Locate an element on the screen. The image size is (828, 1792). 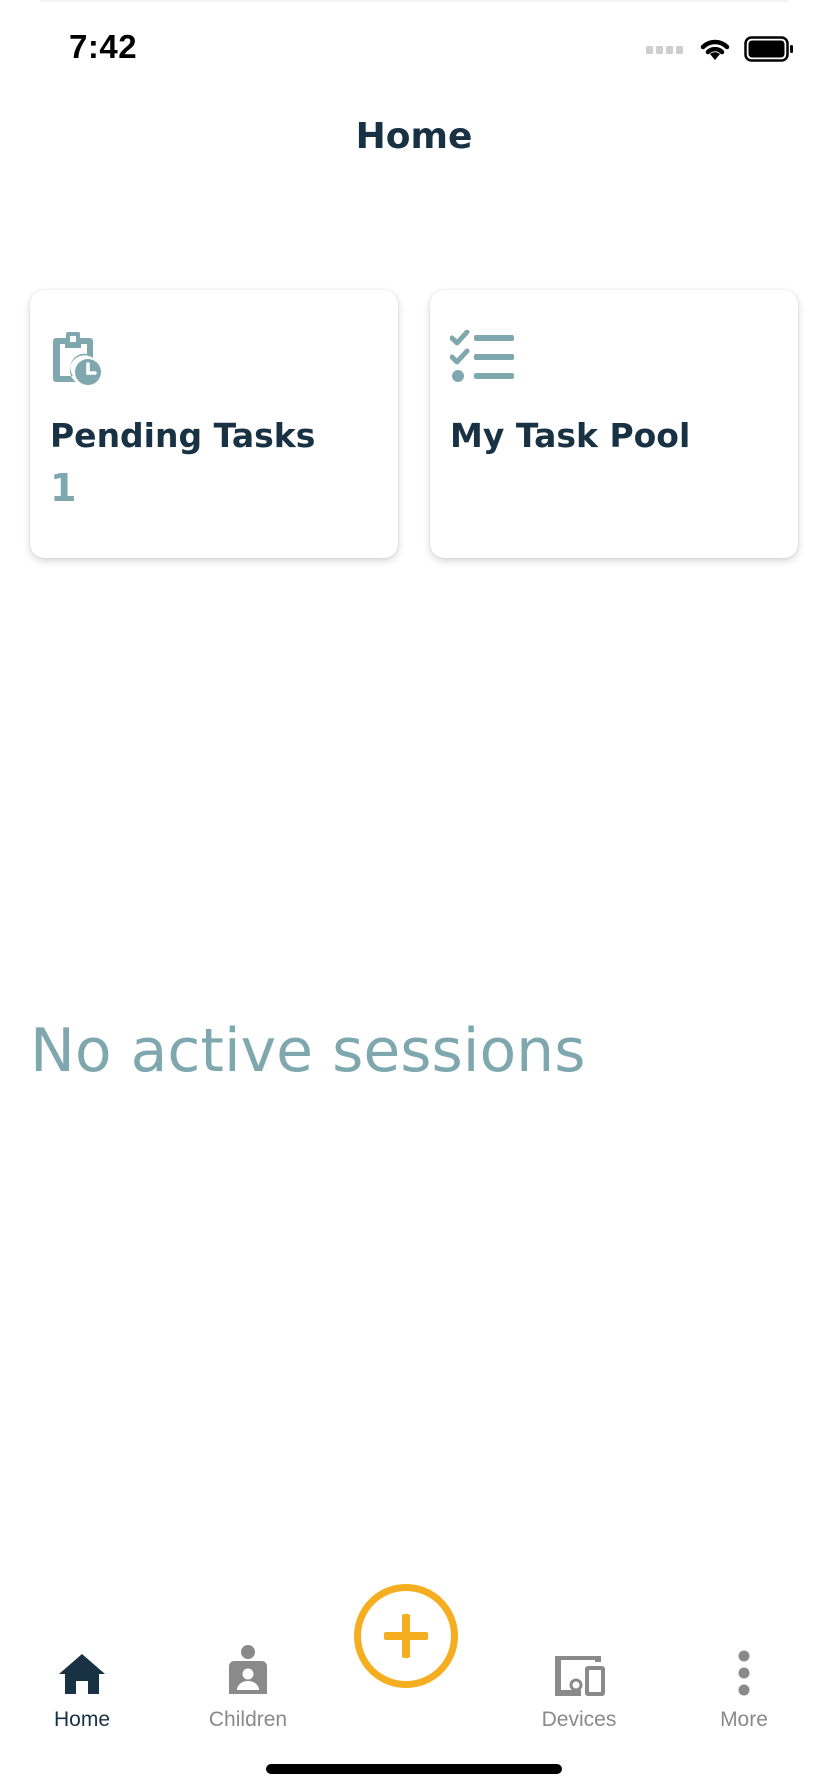
top-edge is located at coordinates (414, 2).